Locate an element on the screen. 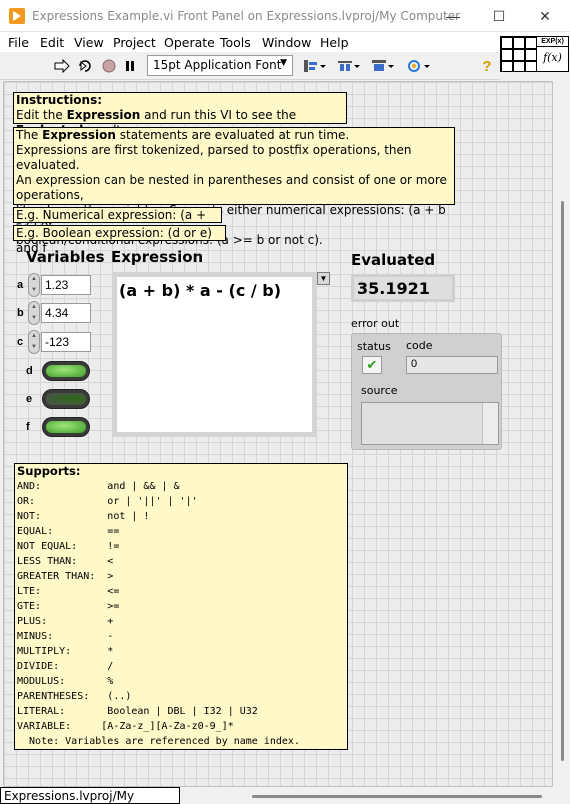  status-check-icon: ✔ is located at coordinates (372, 365).